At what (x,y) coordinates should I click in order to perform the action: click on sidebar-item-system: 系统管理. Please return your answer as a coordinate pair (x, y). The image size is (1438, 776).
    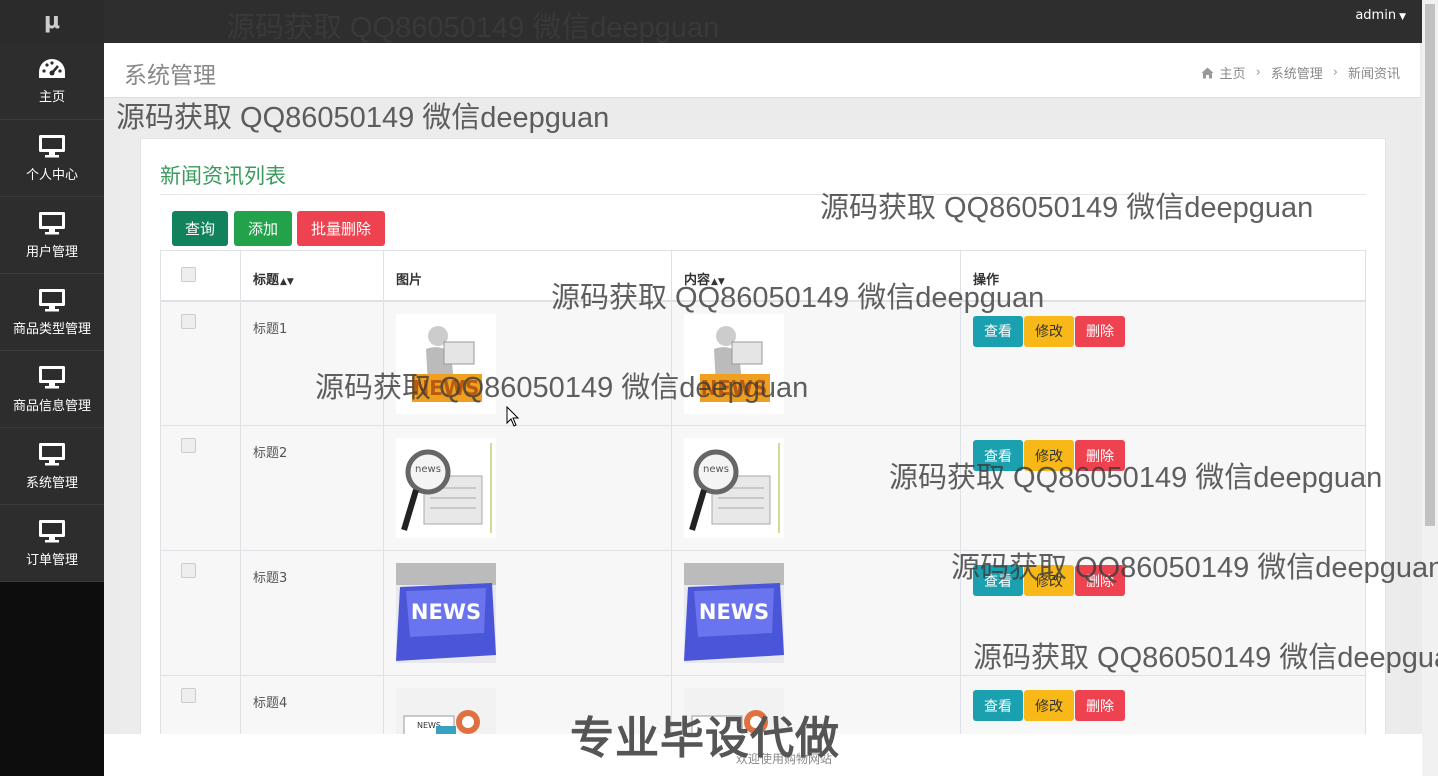
    Looking at the image, I should click on (52, 466).